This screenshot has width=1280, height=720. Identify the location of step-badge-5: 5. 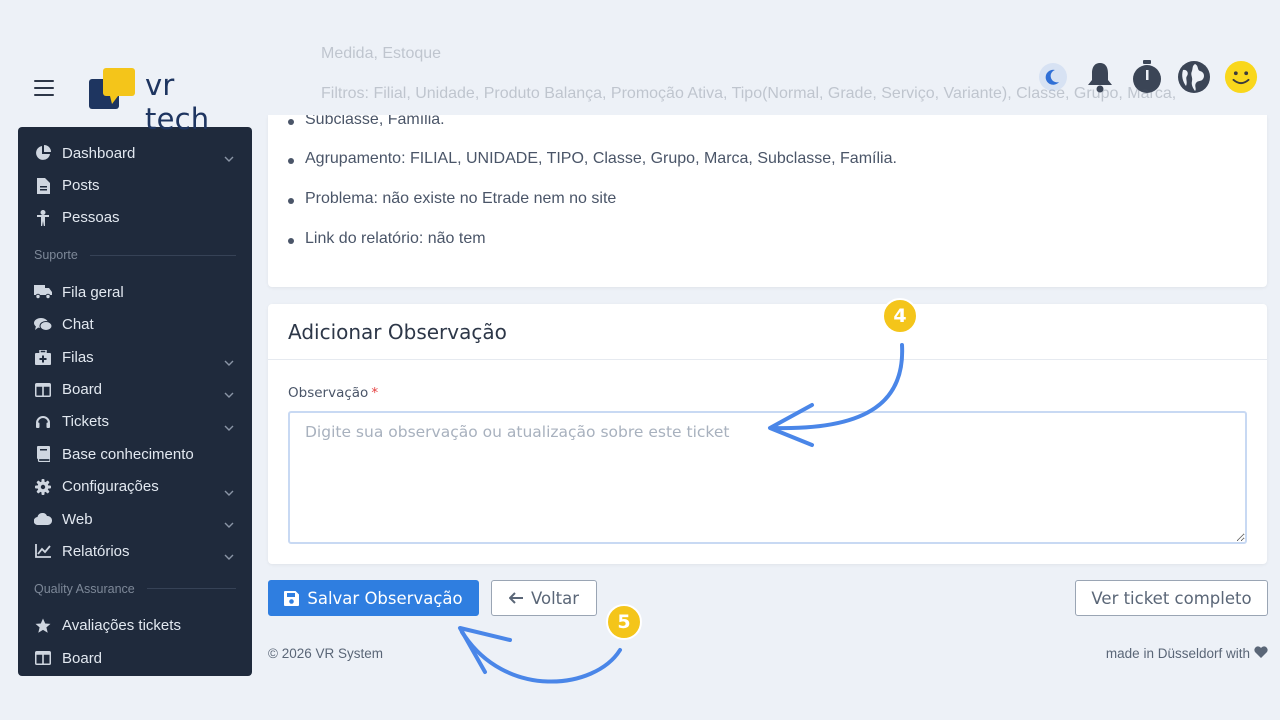
(624, 622).